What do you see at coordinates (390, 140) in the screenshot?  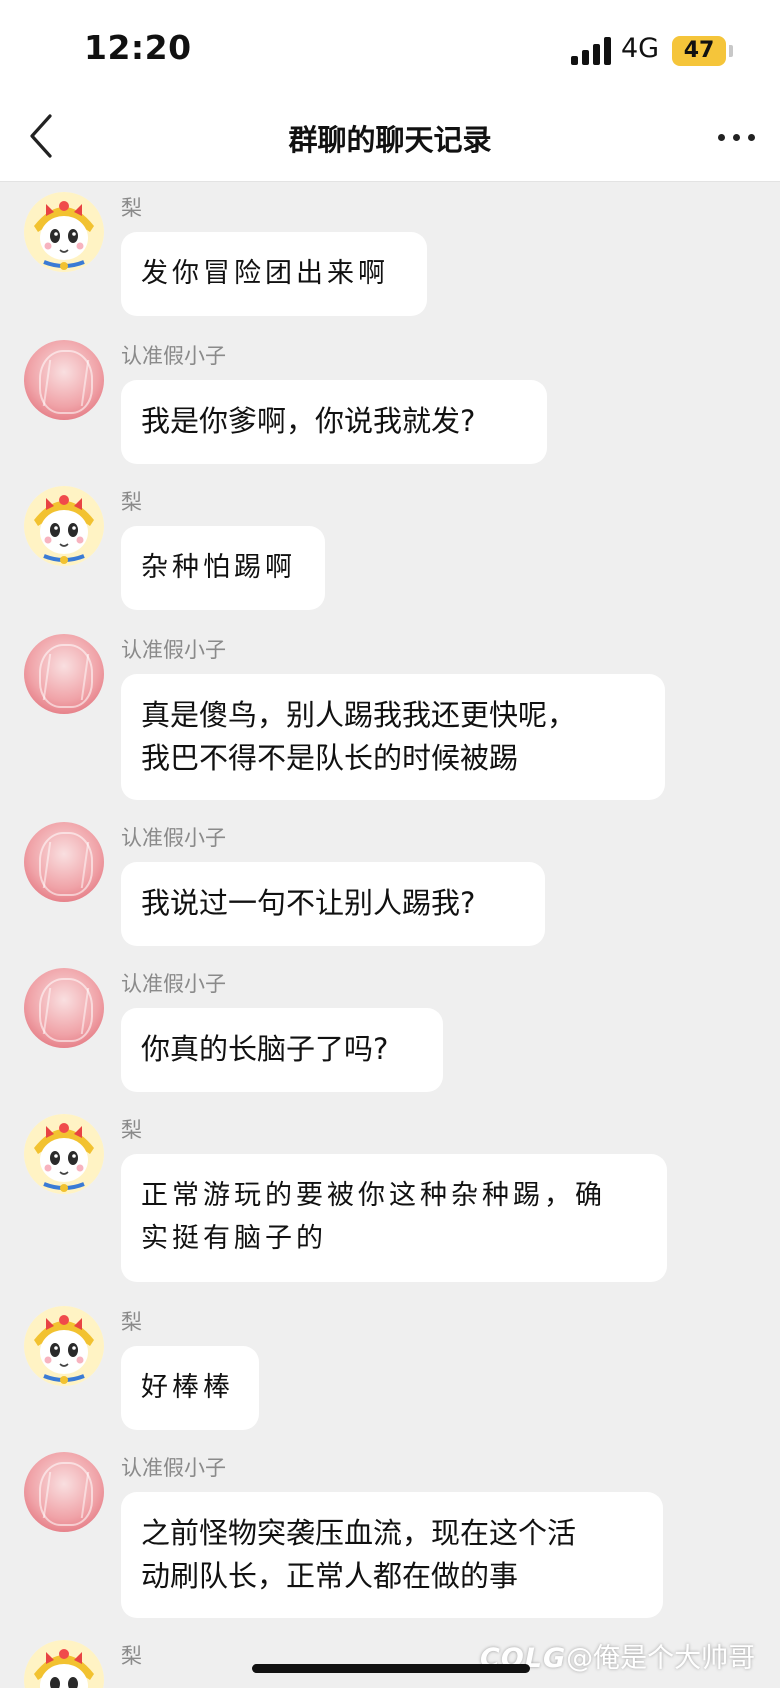 I see `page-title: 群聊的聊天记录` at bounding box center [390, 140].